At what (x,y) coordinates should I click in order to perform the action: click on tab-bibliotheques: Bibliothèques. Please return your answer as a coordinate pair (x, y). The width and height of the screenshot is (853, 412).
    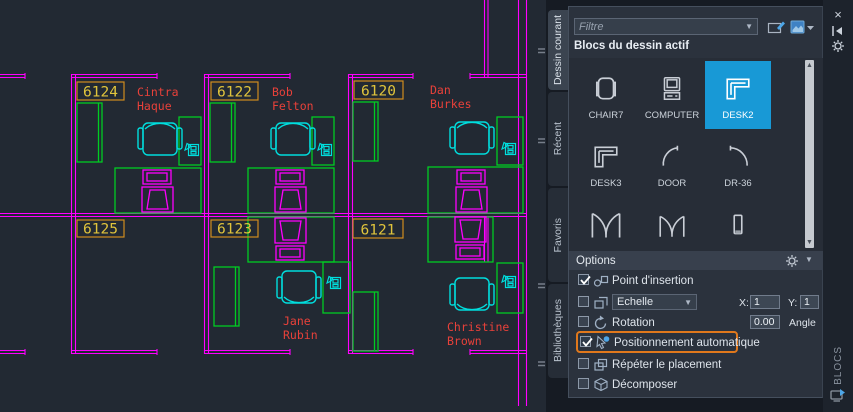
    Looking at the image, I should click on (558, 331).